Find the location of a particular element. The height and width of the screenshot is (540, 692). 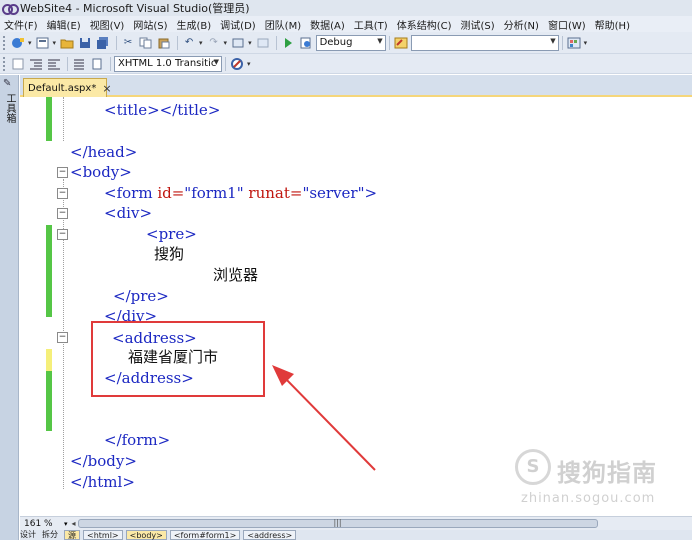

code-line: </form> is located at coordinates (137, 440).